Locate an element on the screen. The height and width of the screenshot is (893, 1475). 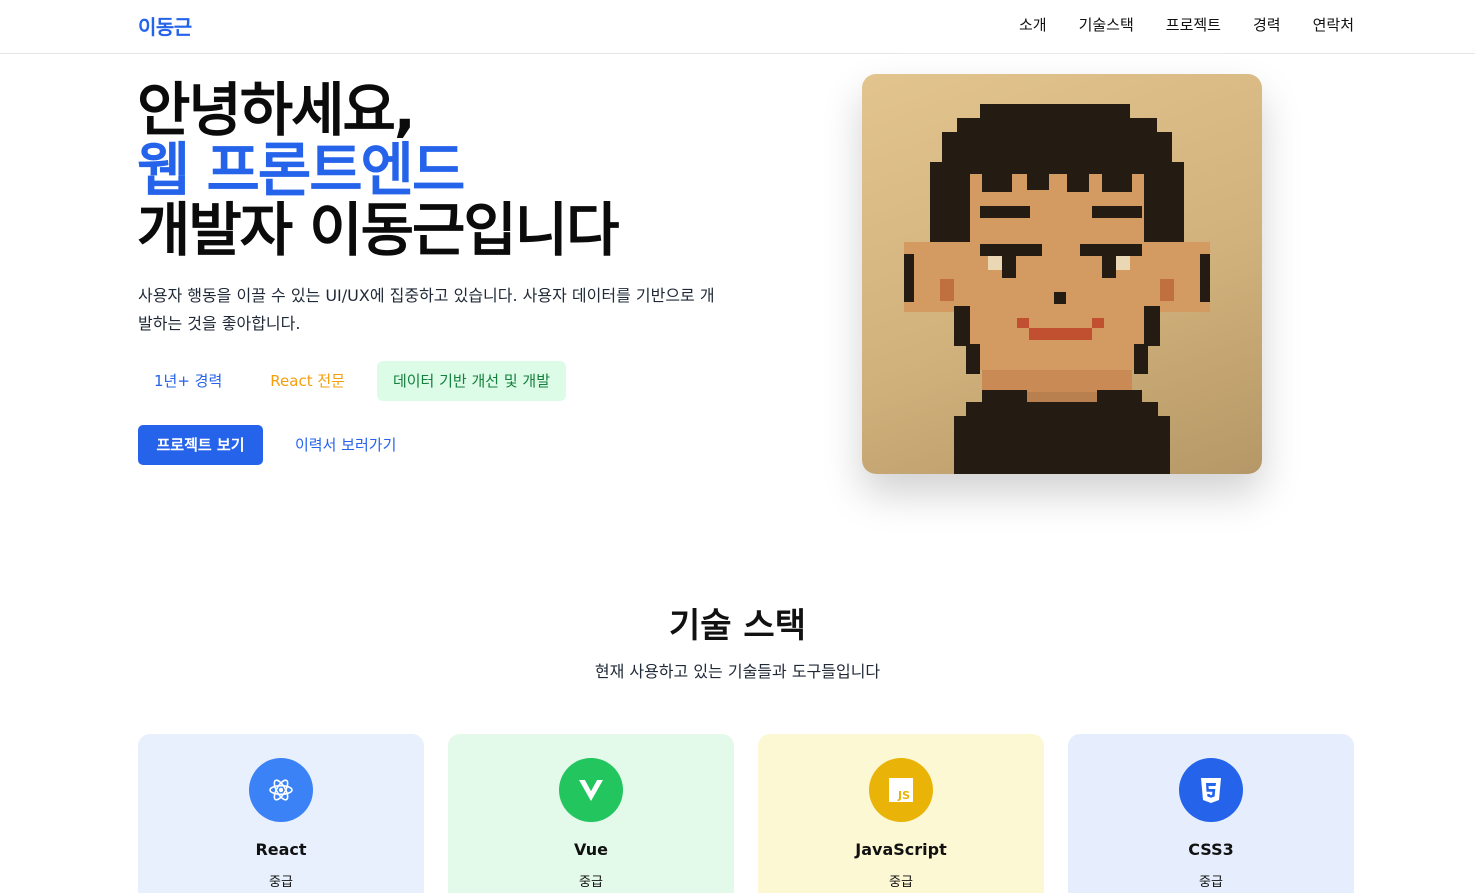
nav-link-about: 소개 is located at coordinates (1033, 24).